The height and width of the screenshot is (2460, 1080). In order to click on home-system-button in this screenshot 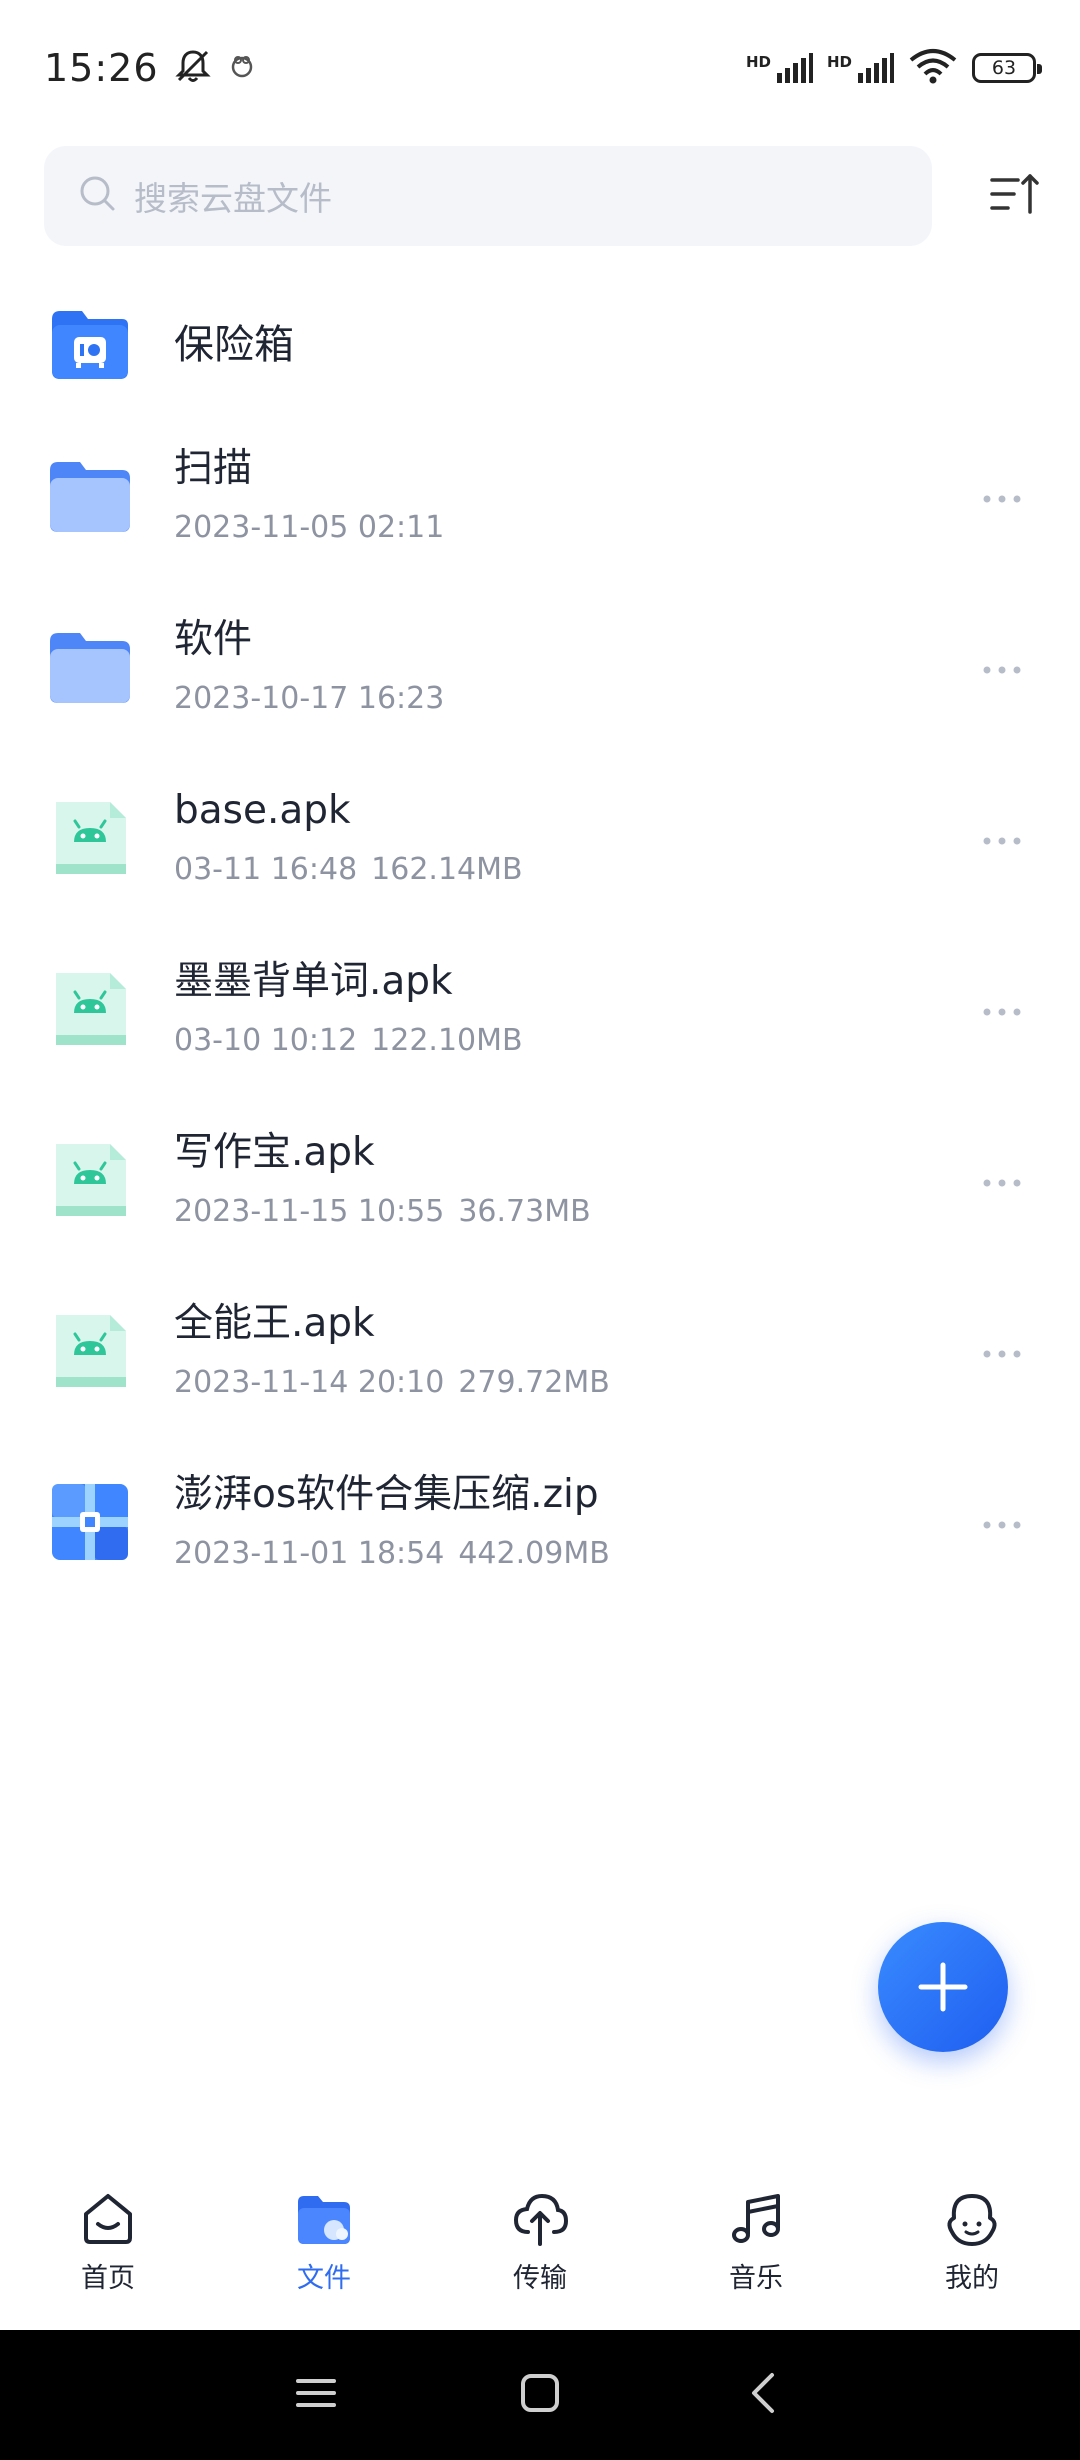, I will do `click(540, 2395)`.